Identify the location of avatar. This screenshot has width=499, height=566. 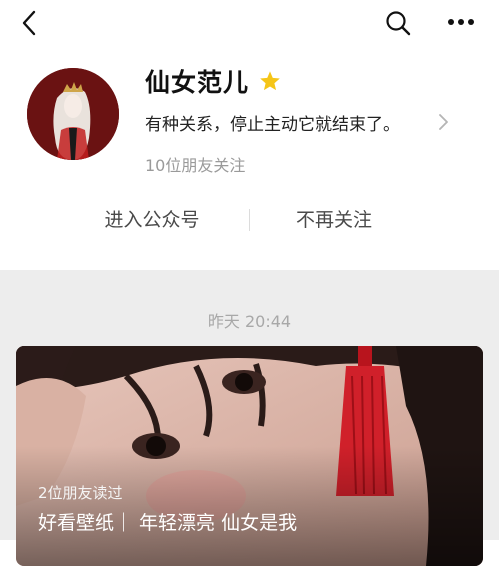
(73, 114).